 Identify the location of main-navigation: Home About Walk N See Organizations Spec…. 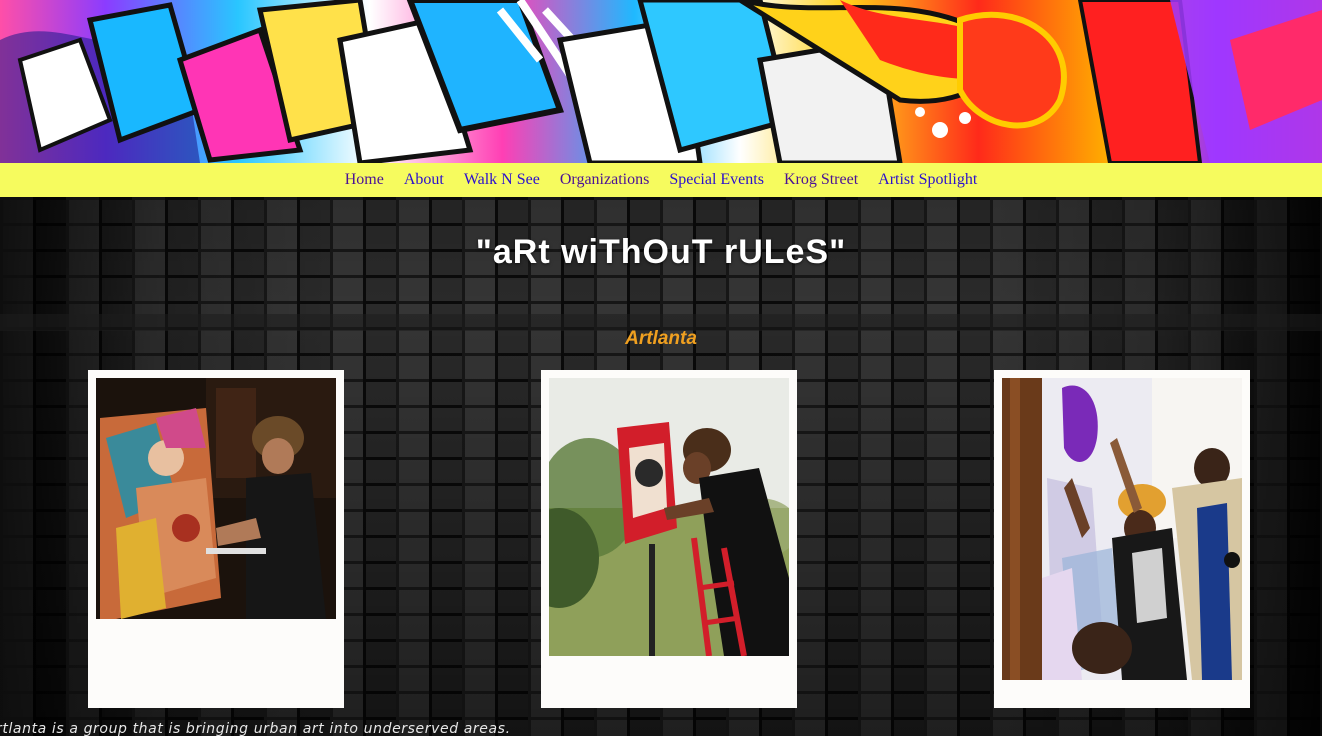
(661, 180).